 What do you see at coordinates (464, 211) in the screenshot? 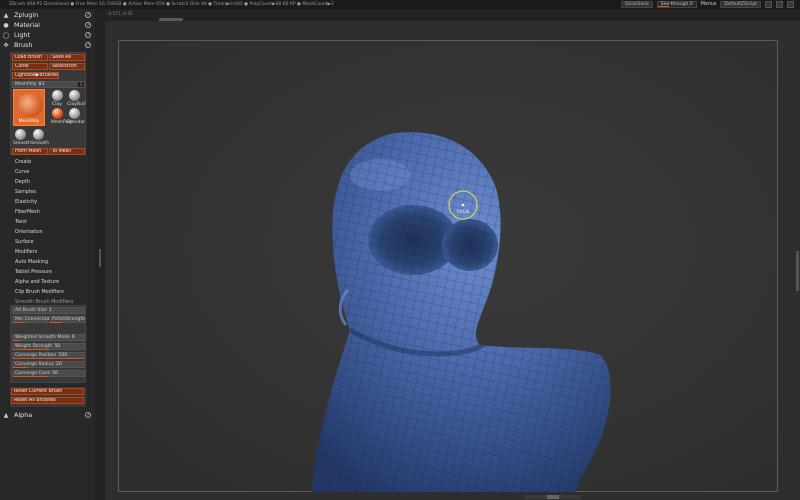
I see `cursor-label: FOCAL` at bounding box center [464, 211].